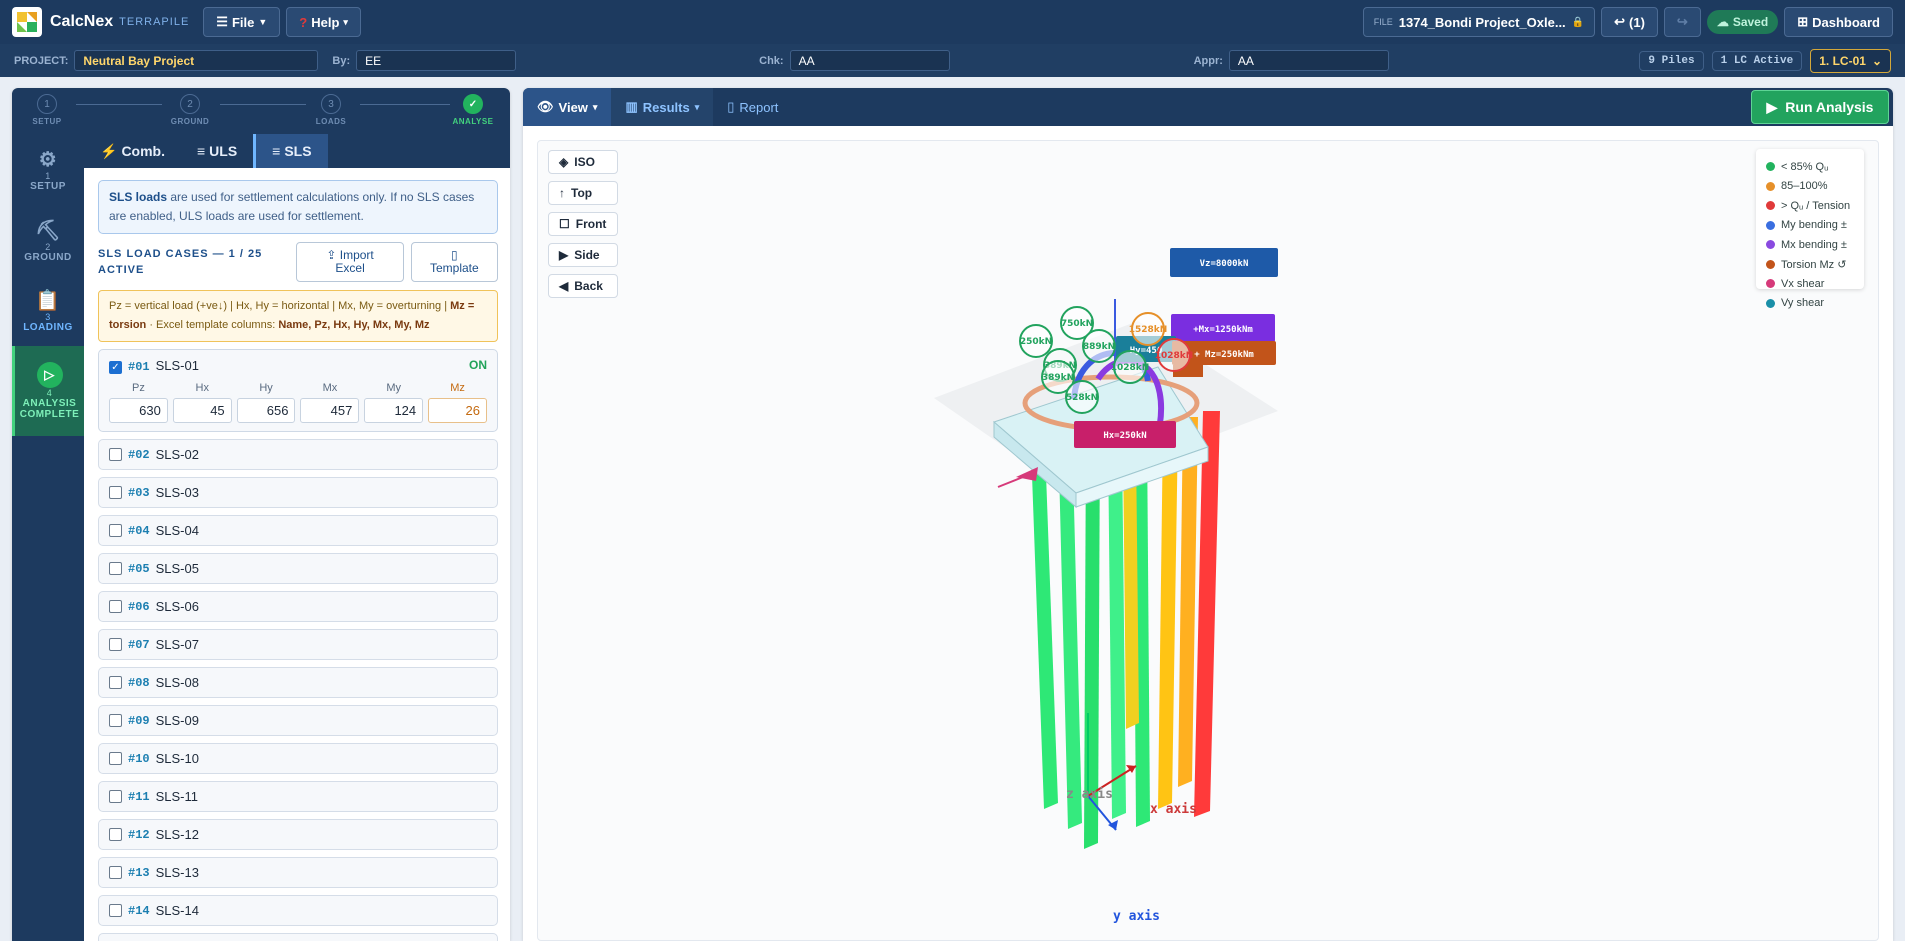 This screenshot has height=941, width=1905. I want to click on app-name: CalcNex, so click(82, 21).